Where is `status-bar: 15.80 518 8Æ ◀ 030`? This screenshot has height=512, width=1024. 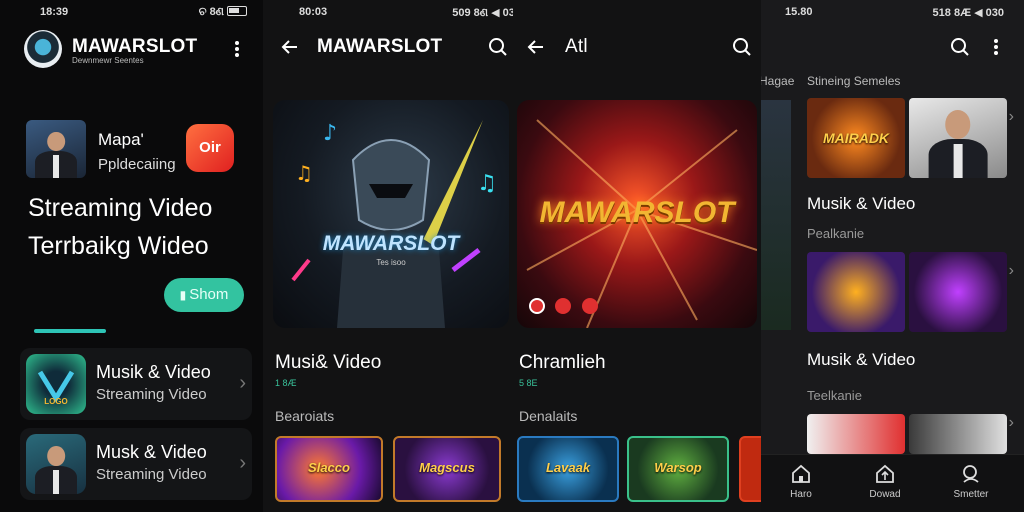
status-bar: 15.80 518 8Æ ◀ 030 is located at coordinates (892, 13).